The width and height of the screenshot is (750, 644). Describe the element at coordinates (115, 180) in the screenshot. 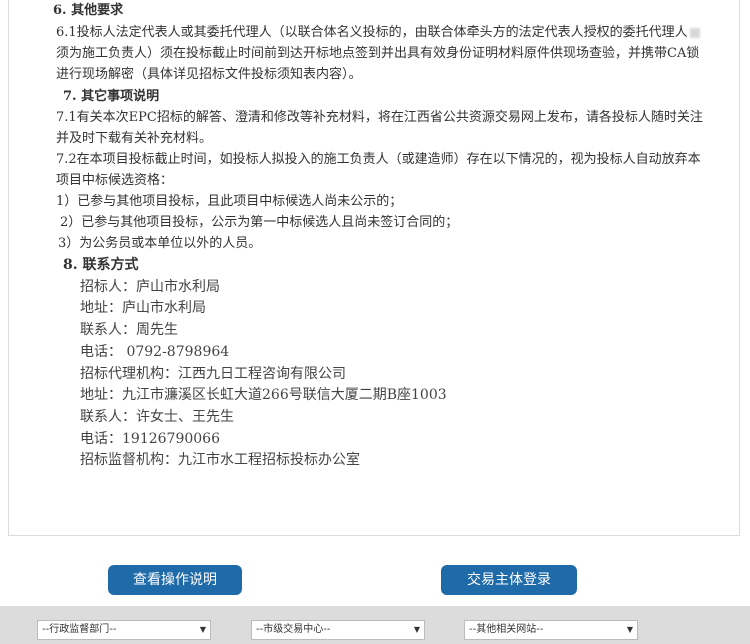

I see `section-7-2-line-2: 项目中标候选资格：` at that location.